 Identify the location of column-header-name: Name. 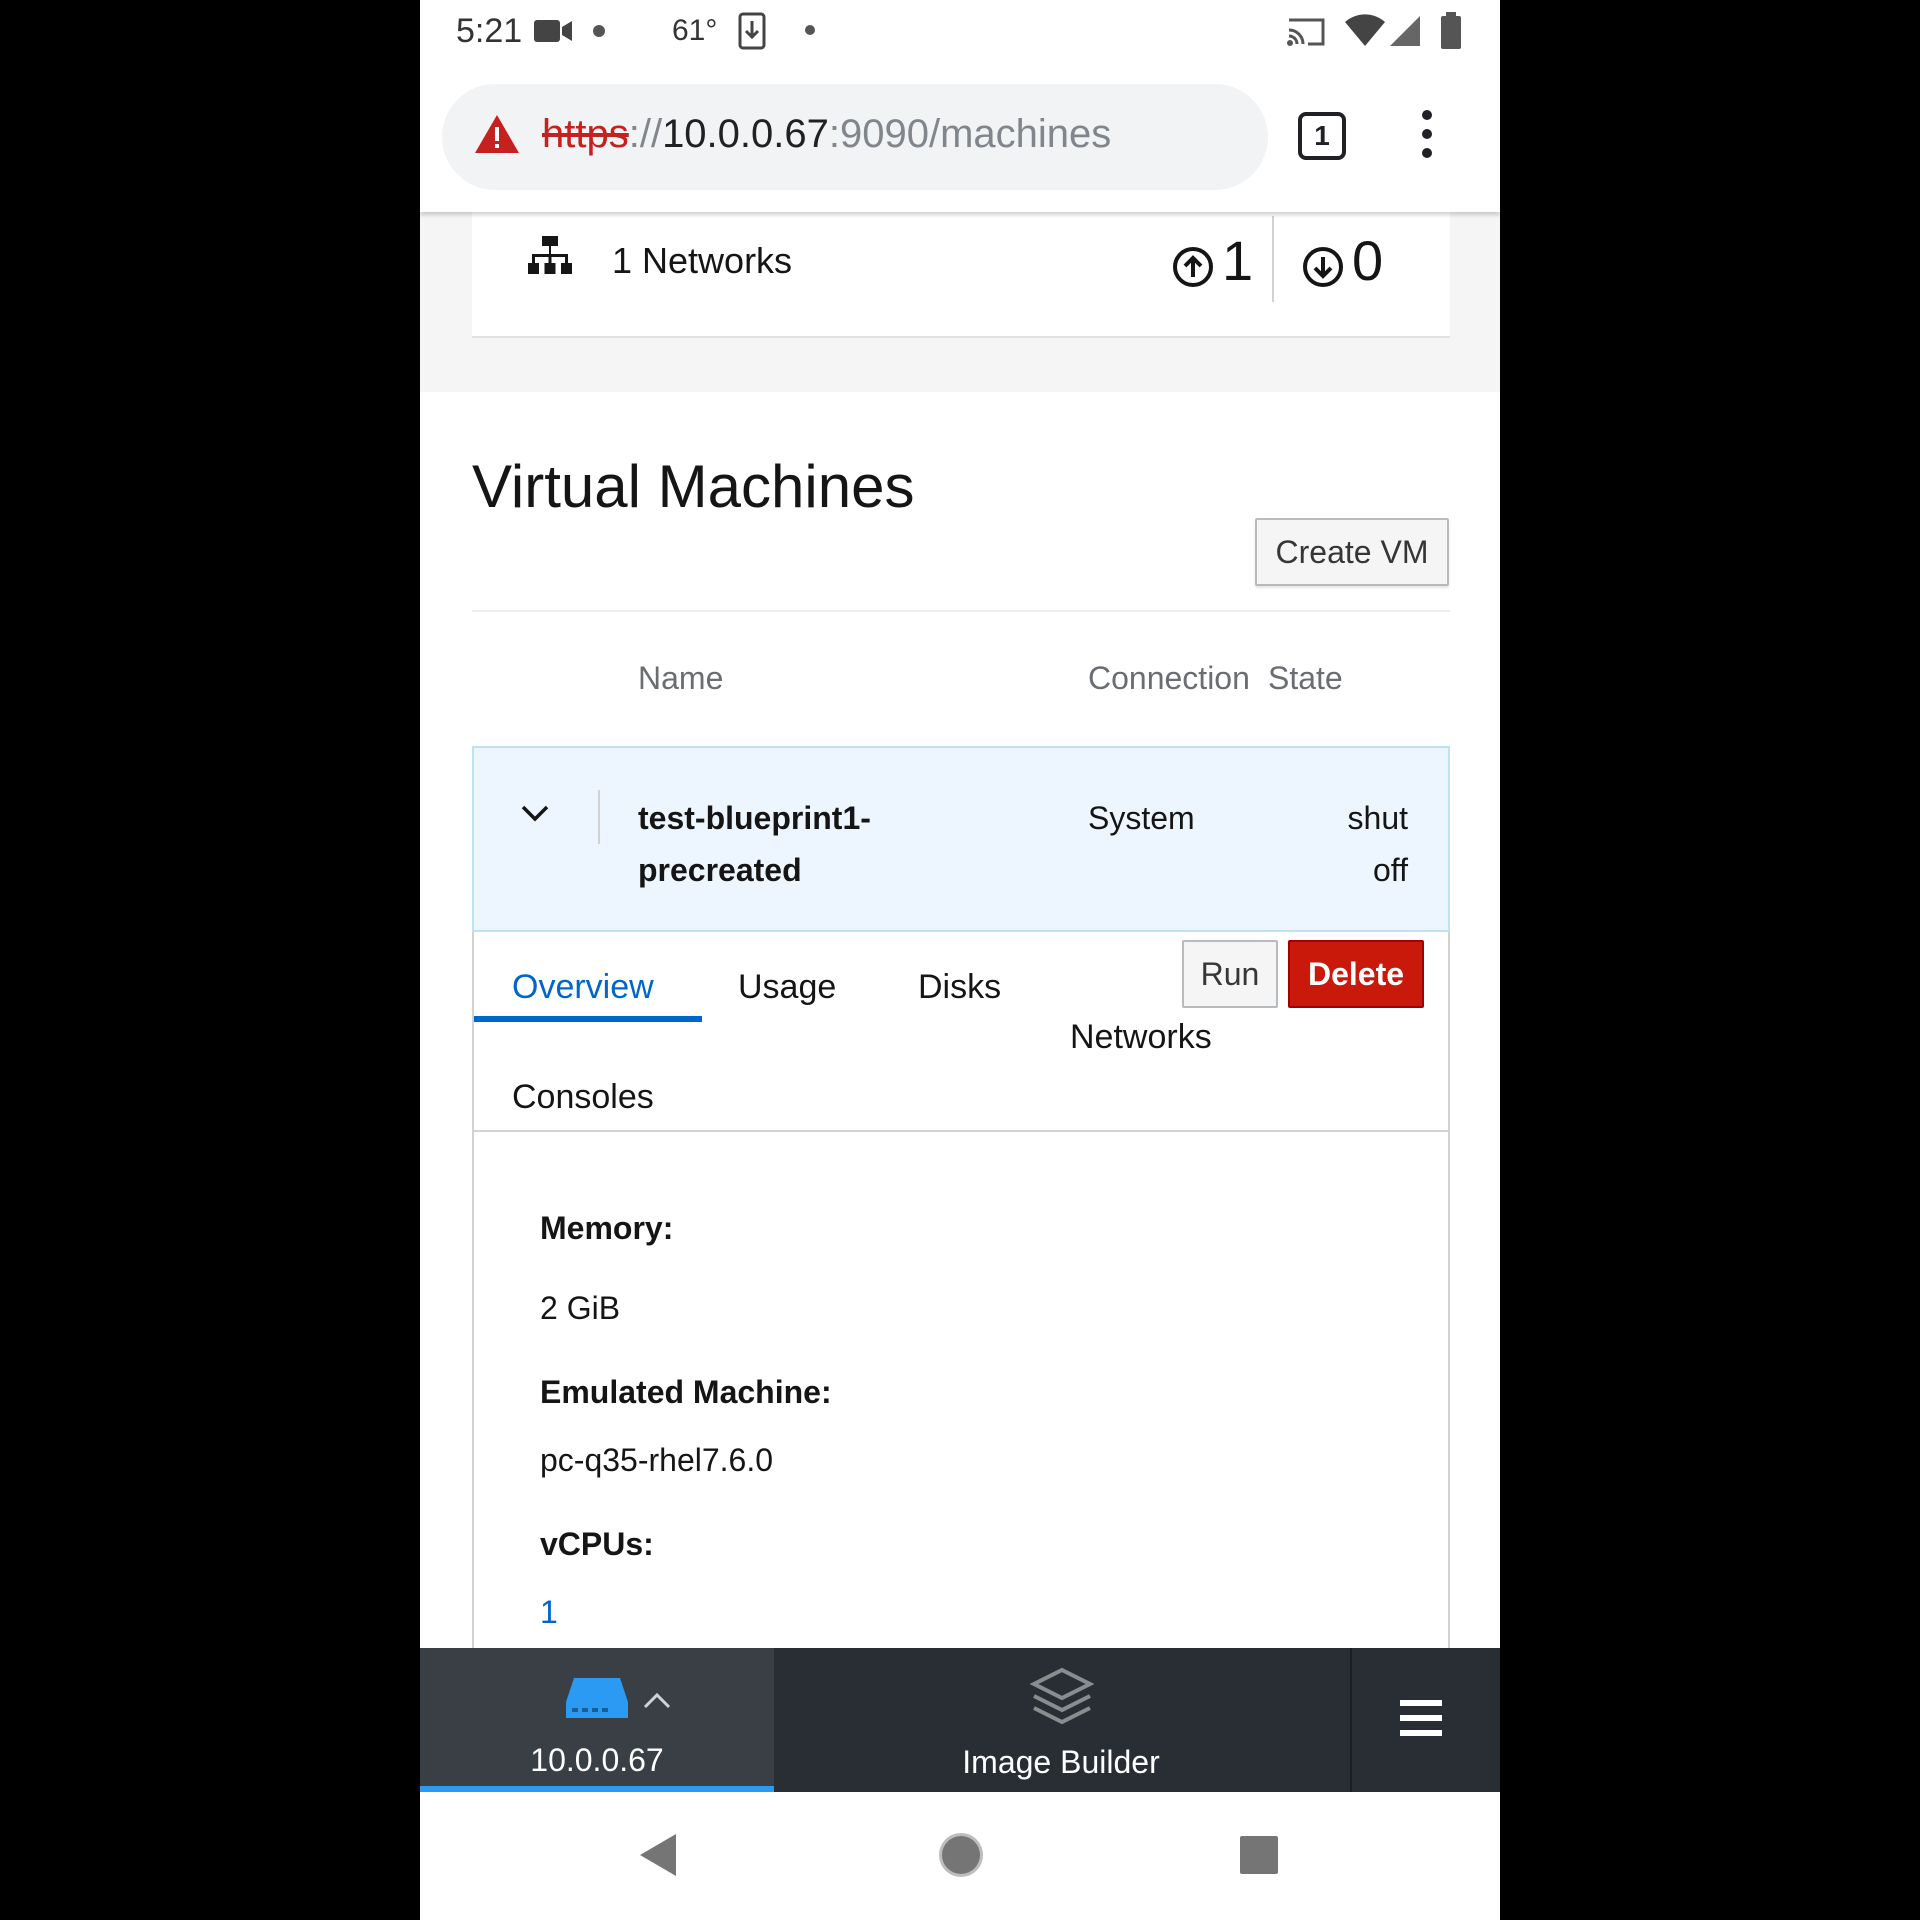
(680, 678).